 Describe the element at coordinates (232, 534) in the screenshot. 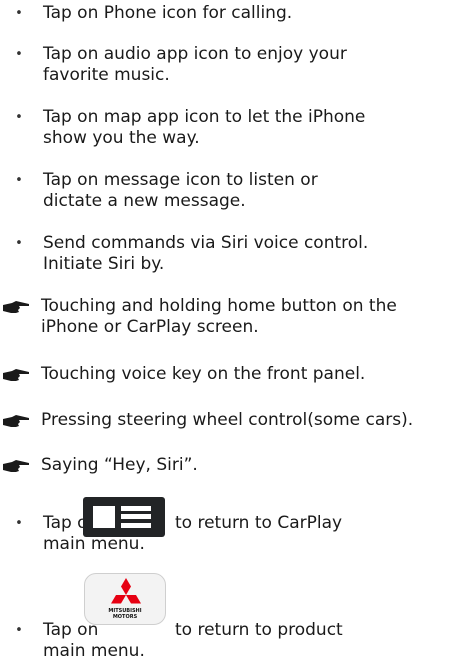

I see `list-item: • Tap on to return to CarPlay main menu.` at that location.